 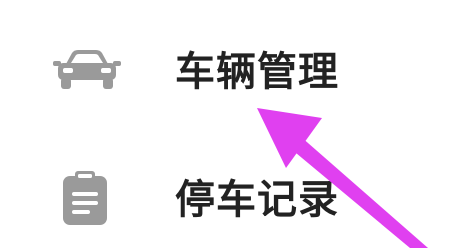 I want to click on menu-item-label: 停车记录, so click(x=257, y=200).